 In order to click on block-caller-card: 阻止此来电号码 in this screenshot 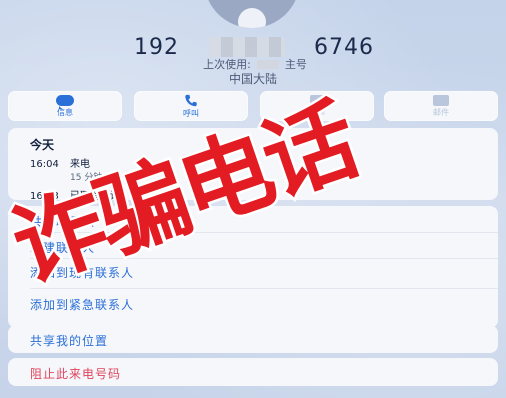, I will do `click(253, 372)`.